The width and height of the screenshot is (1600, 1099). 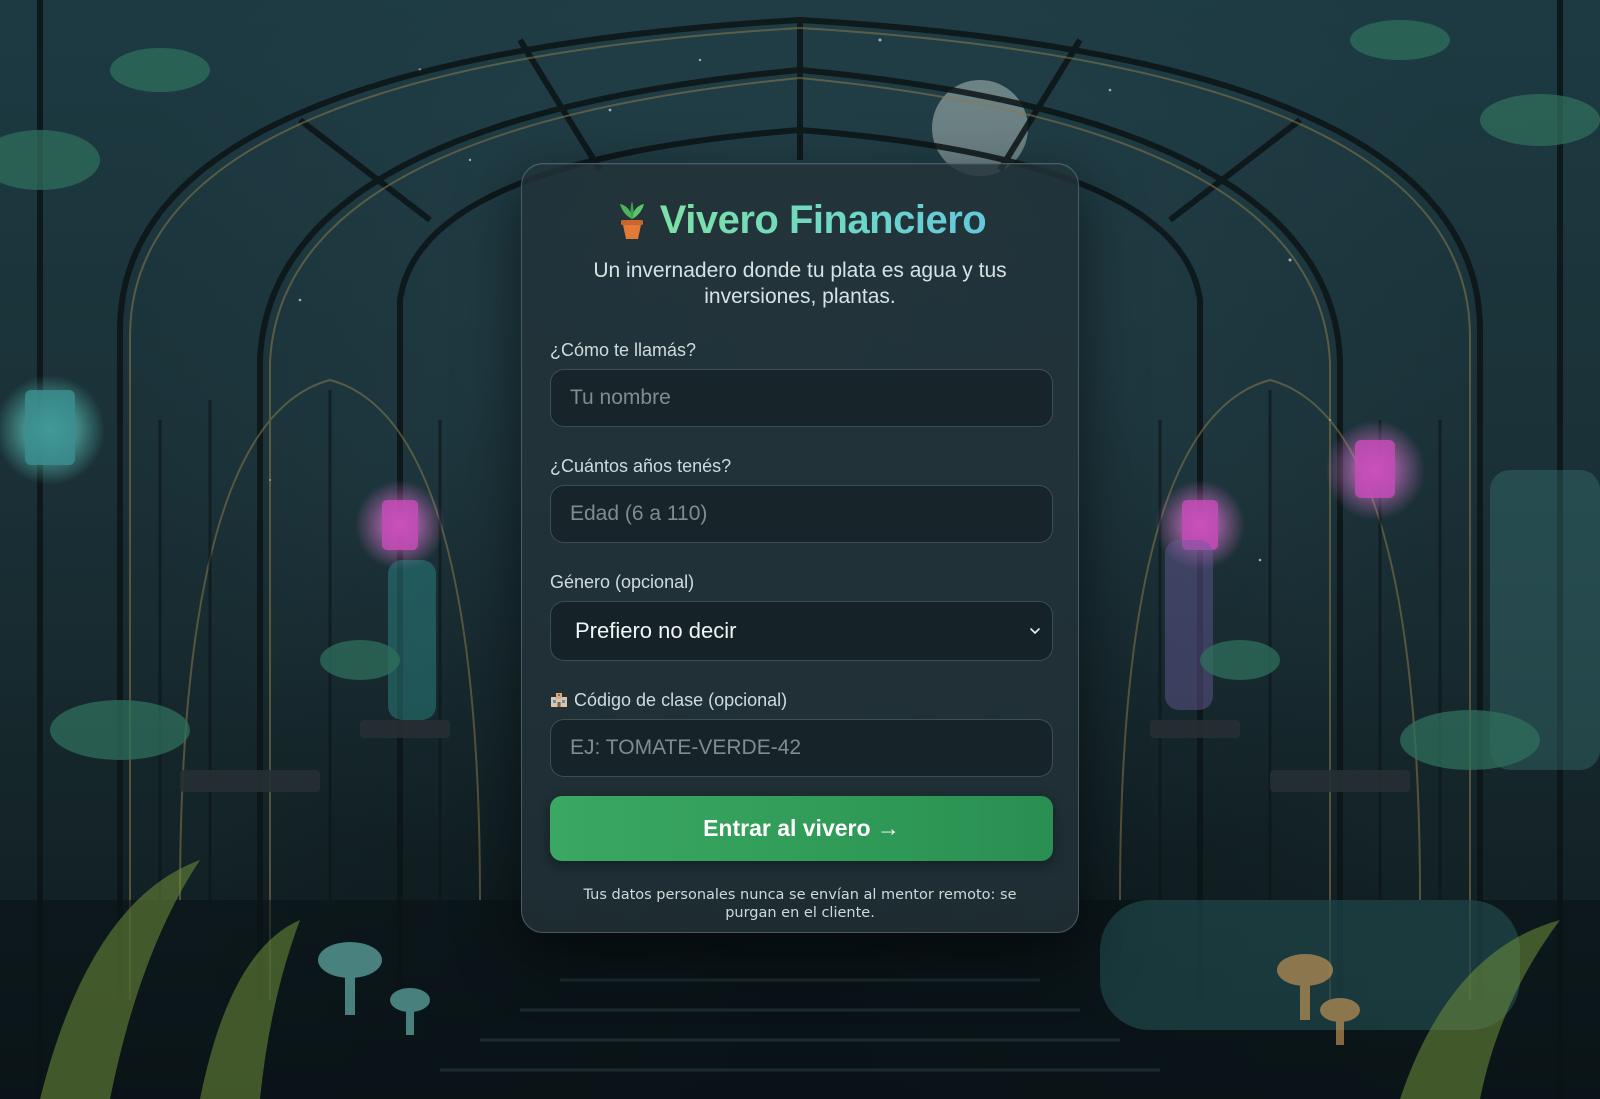 I want to click on enter-nursery-button: Entrar al vivero →, so click(x=801, y=828).